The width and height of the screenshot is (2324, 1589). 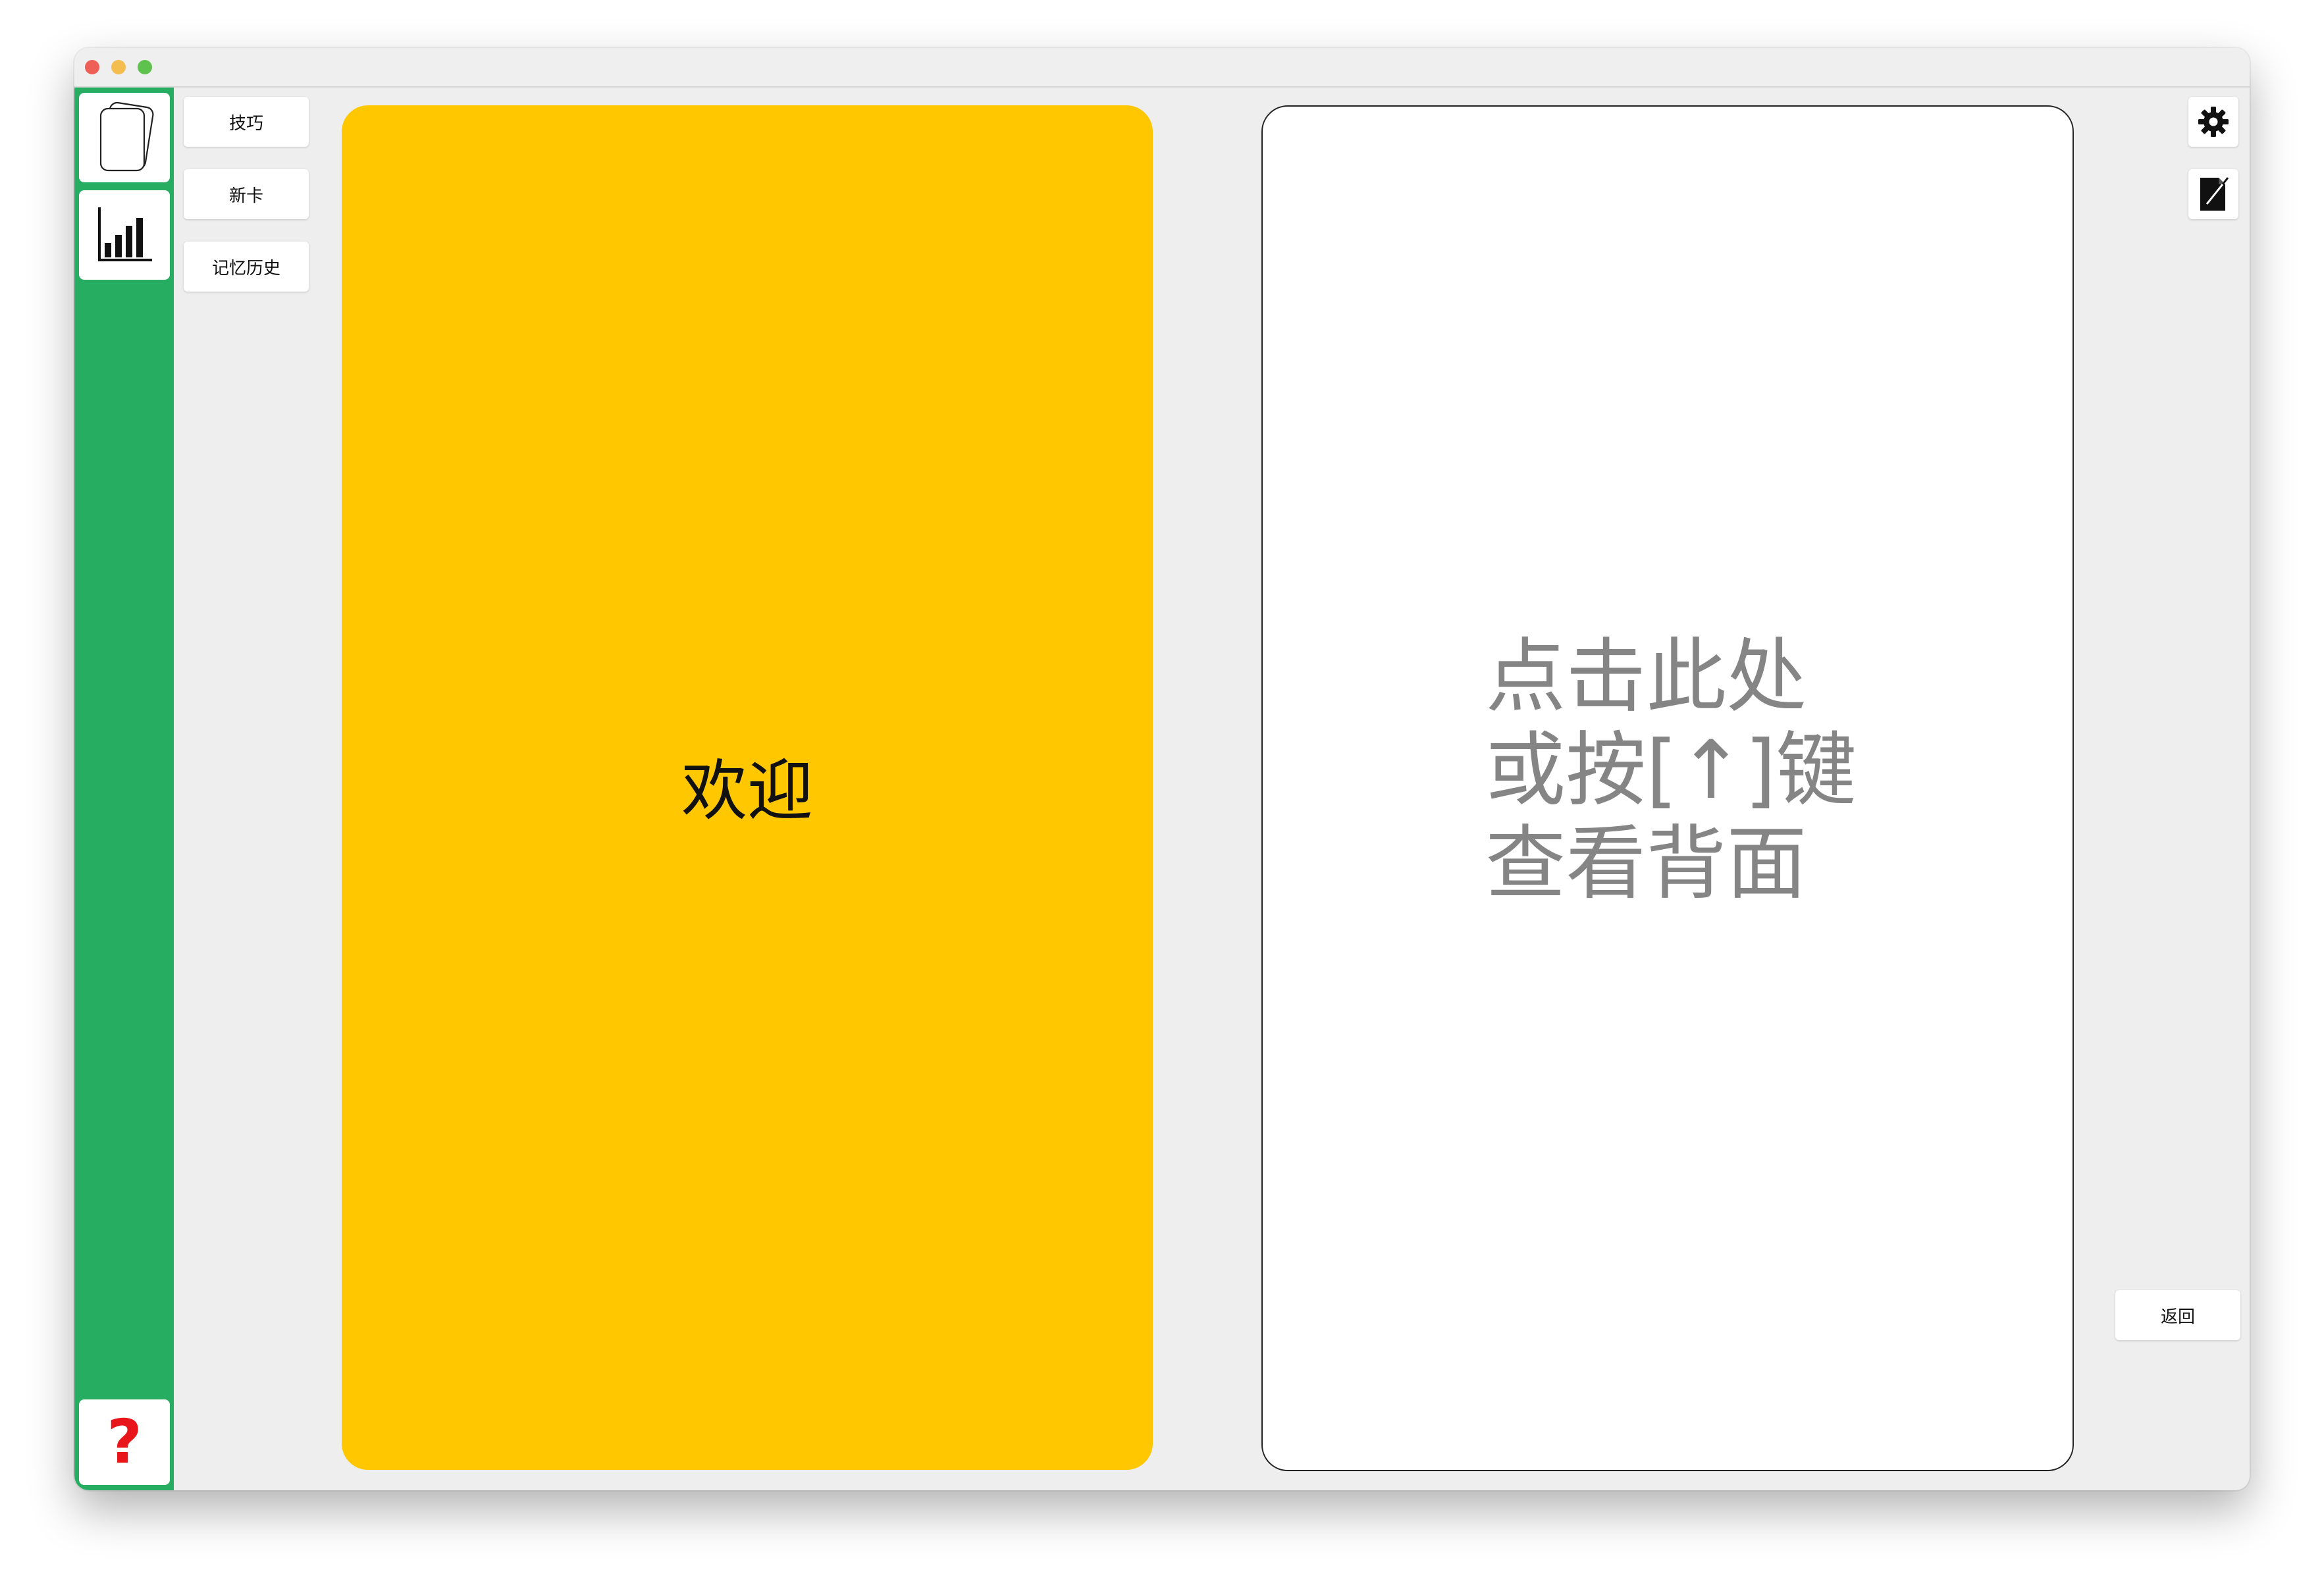 What do you see at coordinates (92, 67) in the screenshot?
I see `window-close-button` at bounding box center [92, 67].